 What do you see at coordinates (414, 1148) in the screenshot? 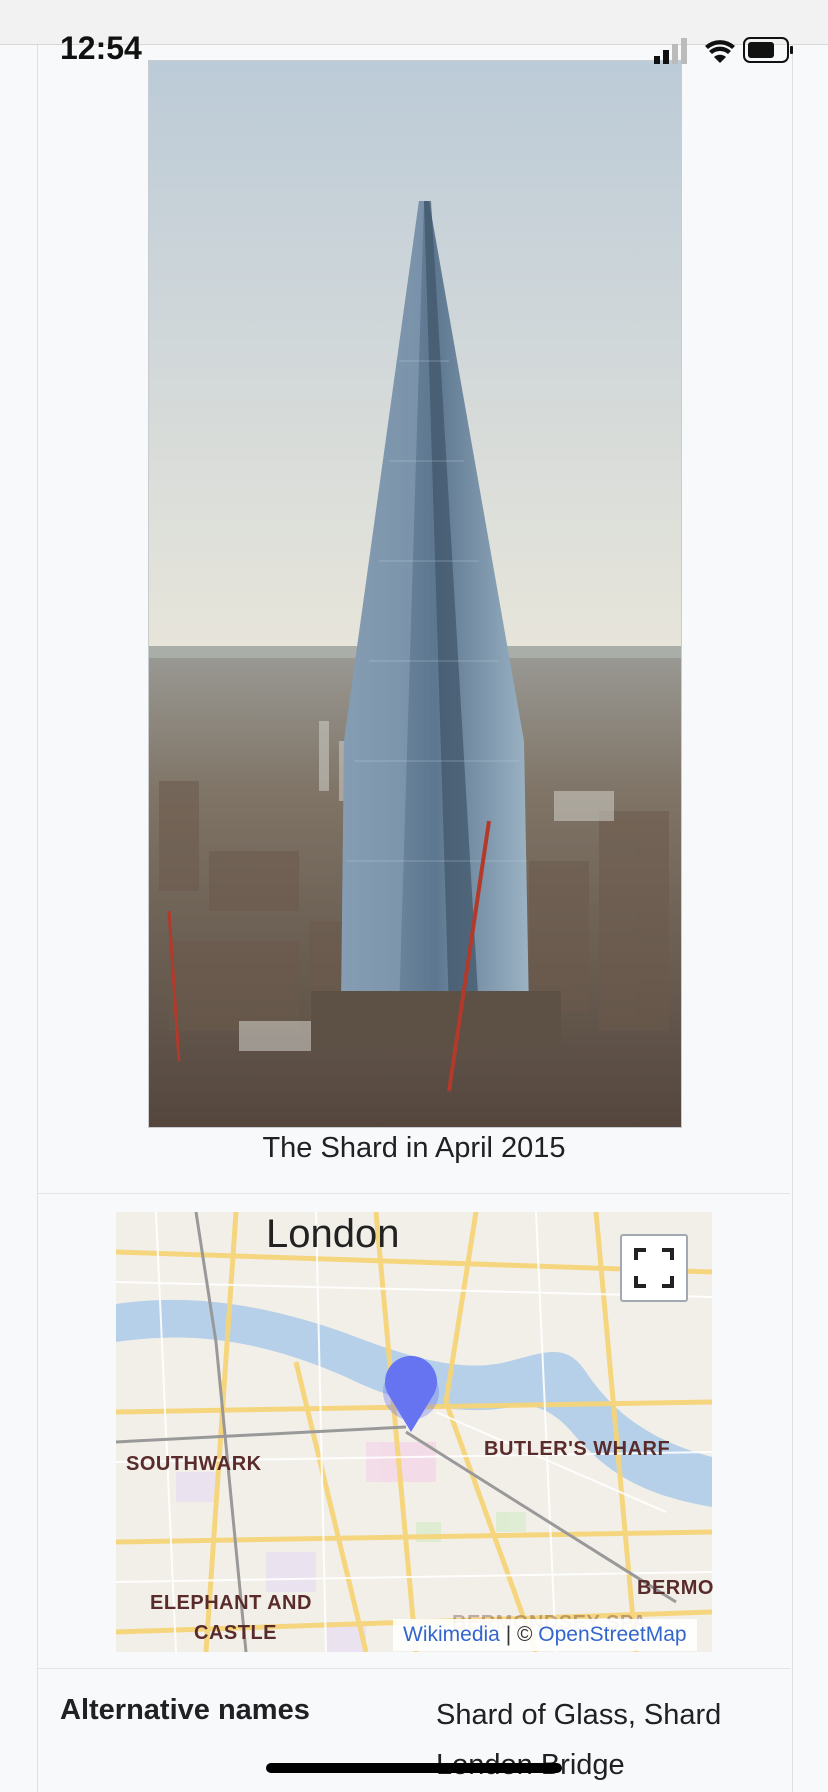
I see `image-caption: The Shard in April 2015` at bounding box center [414, 1148].